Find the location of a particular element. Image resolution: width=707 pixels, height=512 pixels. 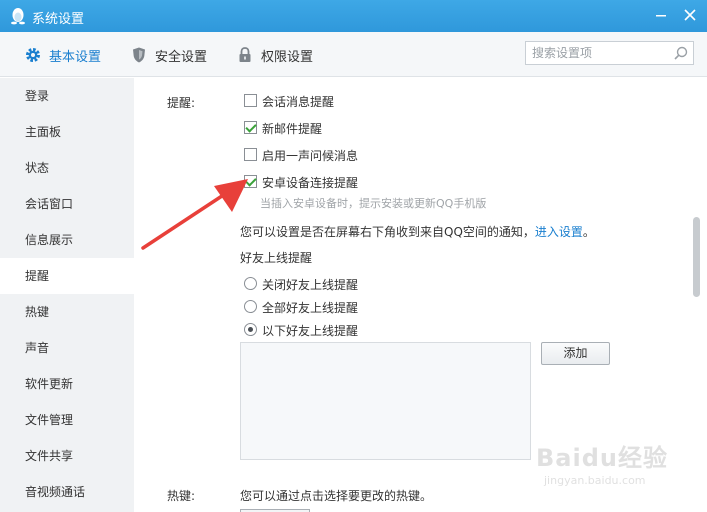

tab-label: 基本设置 is located at coordinates (75, 57).